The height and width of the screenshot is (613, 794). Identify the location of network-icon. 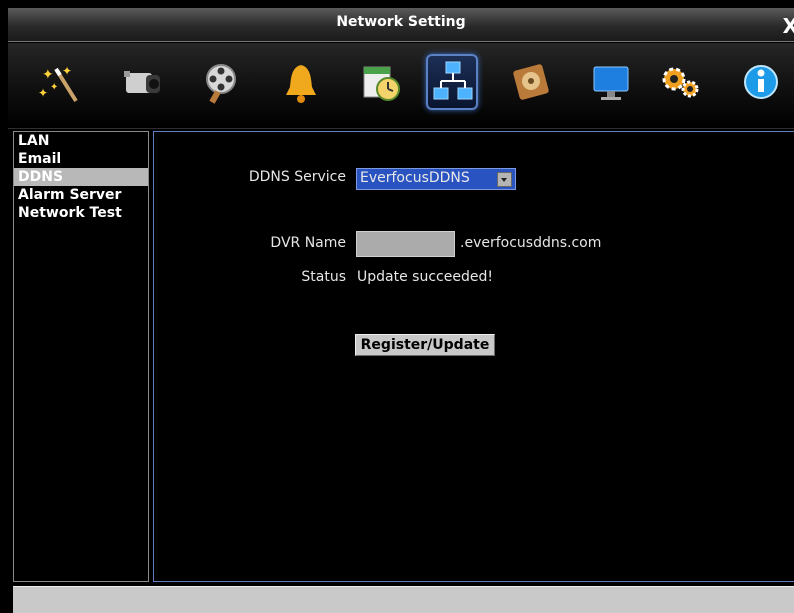
(452, 82).